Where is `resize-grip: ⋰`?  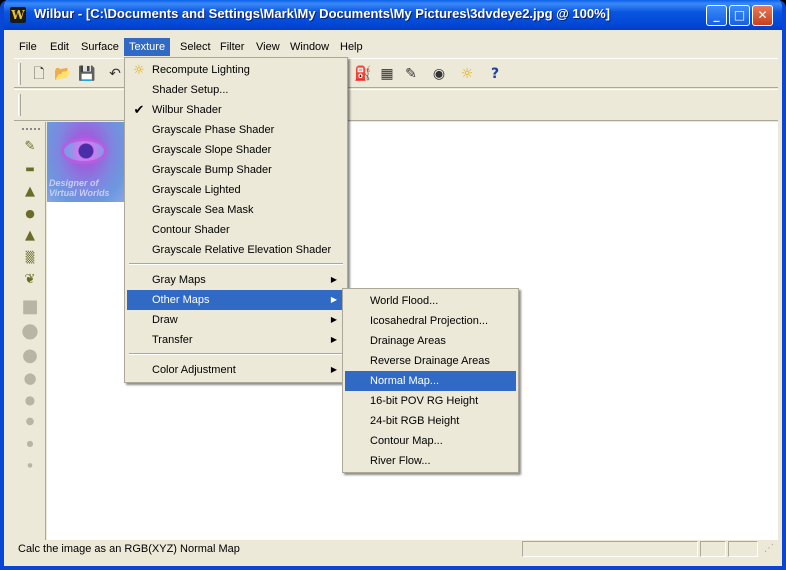
resize-grip: ⋰ is located at coordinates (770, 549).